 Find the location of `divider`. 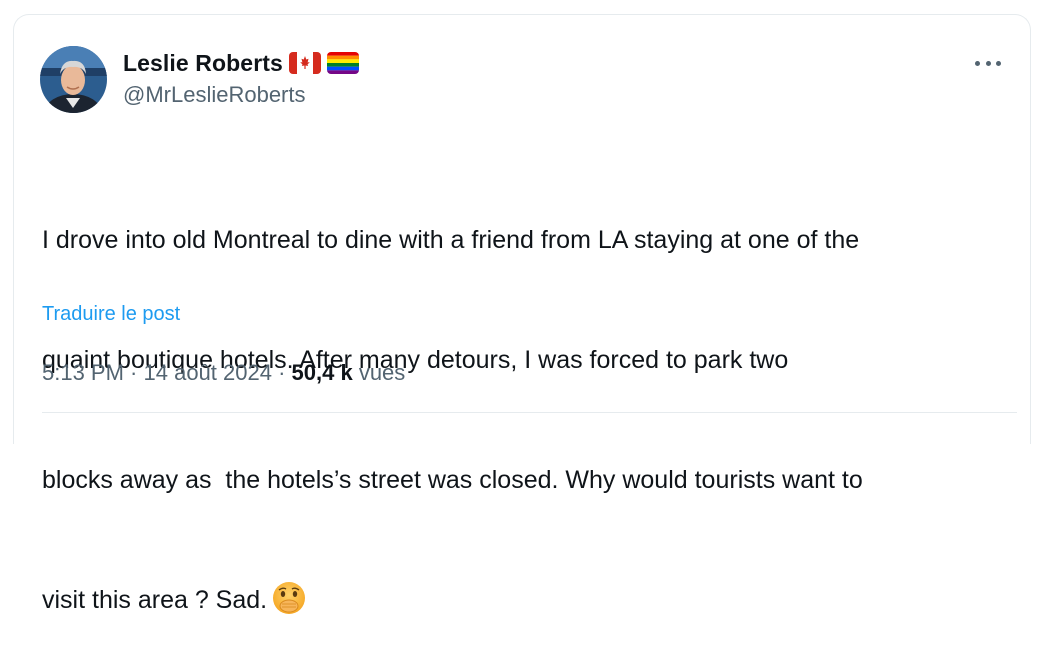

divider is located at coordinates (529, 412).